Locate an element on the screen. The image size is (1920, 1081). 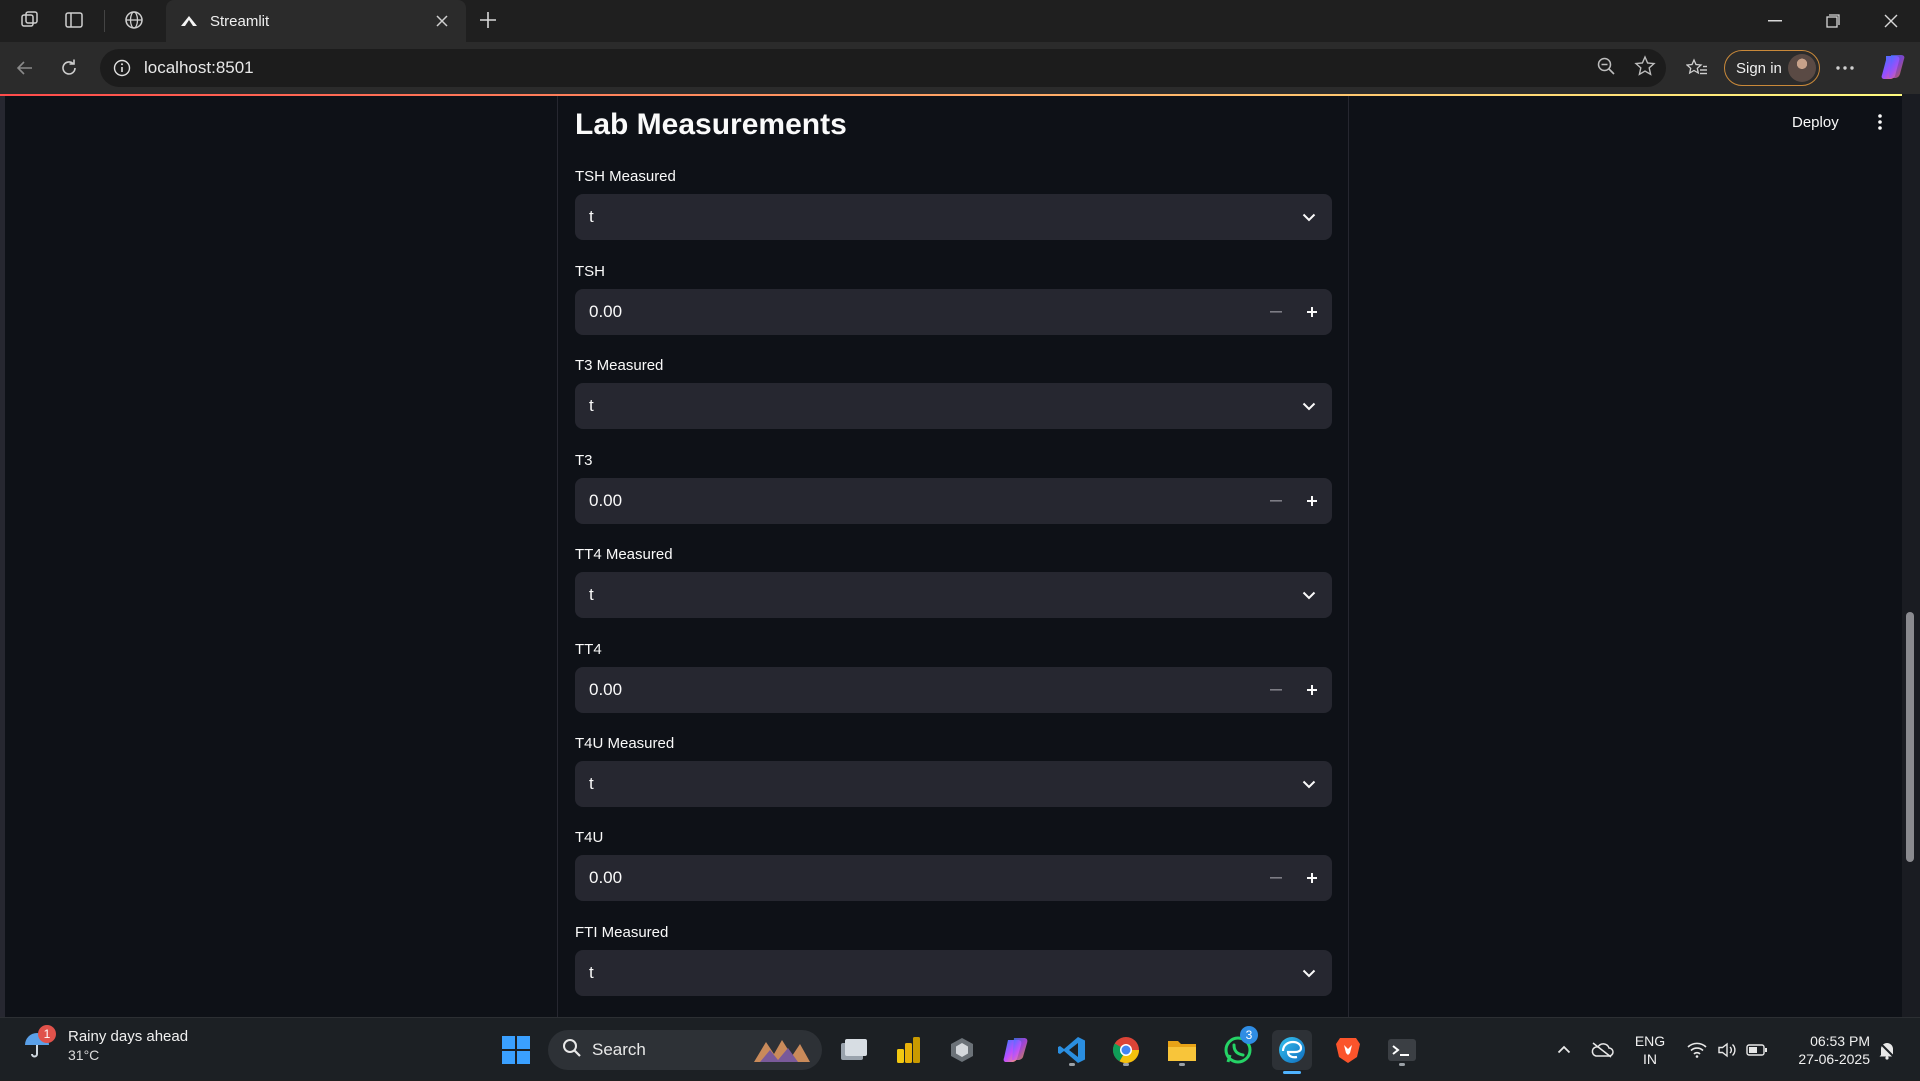
workspaces-icon is located at coordinates (30, 20).